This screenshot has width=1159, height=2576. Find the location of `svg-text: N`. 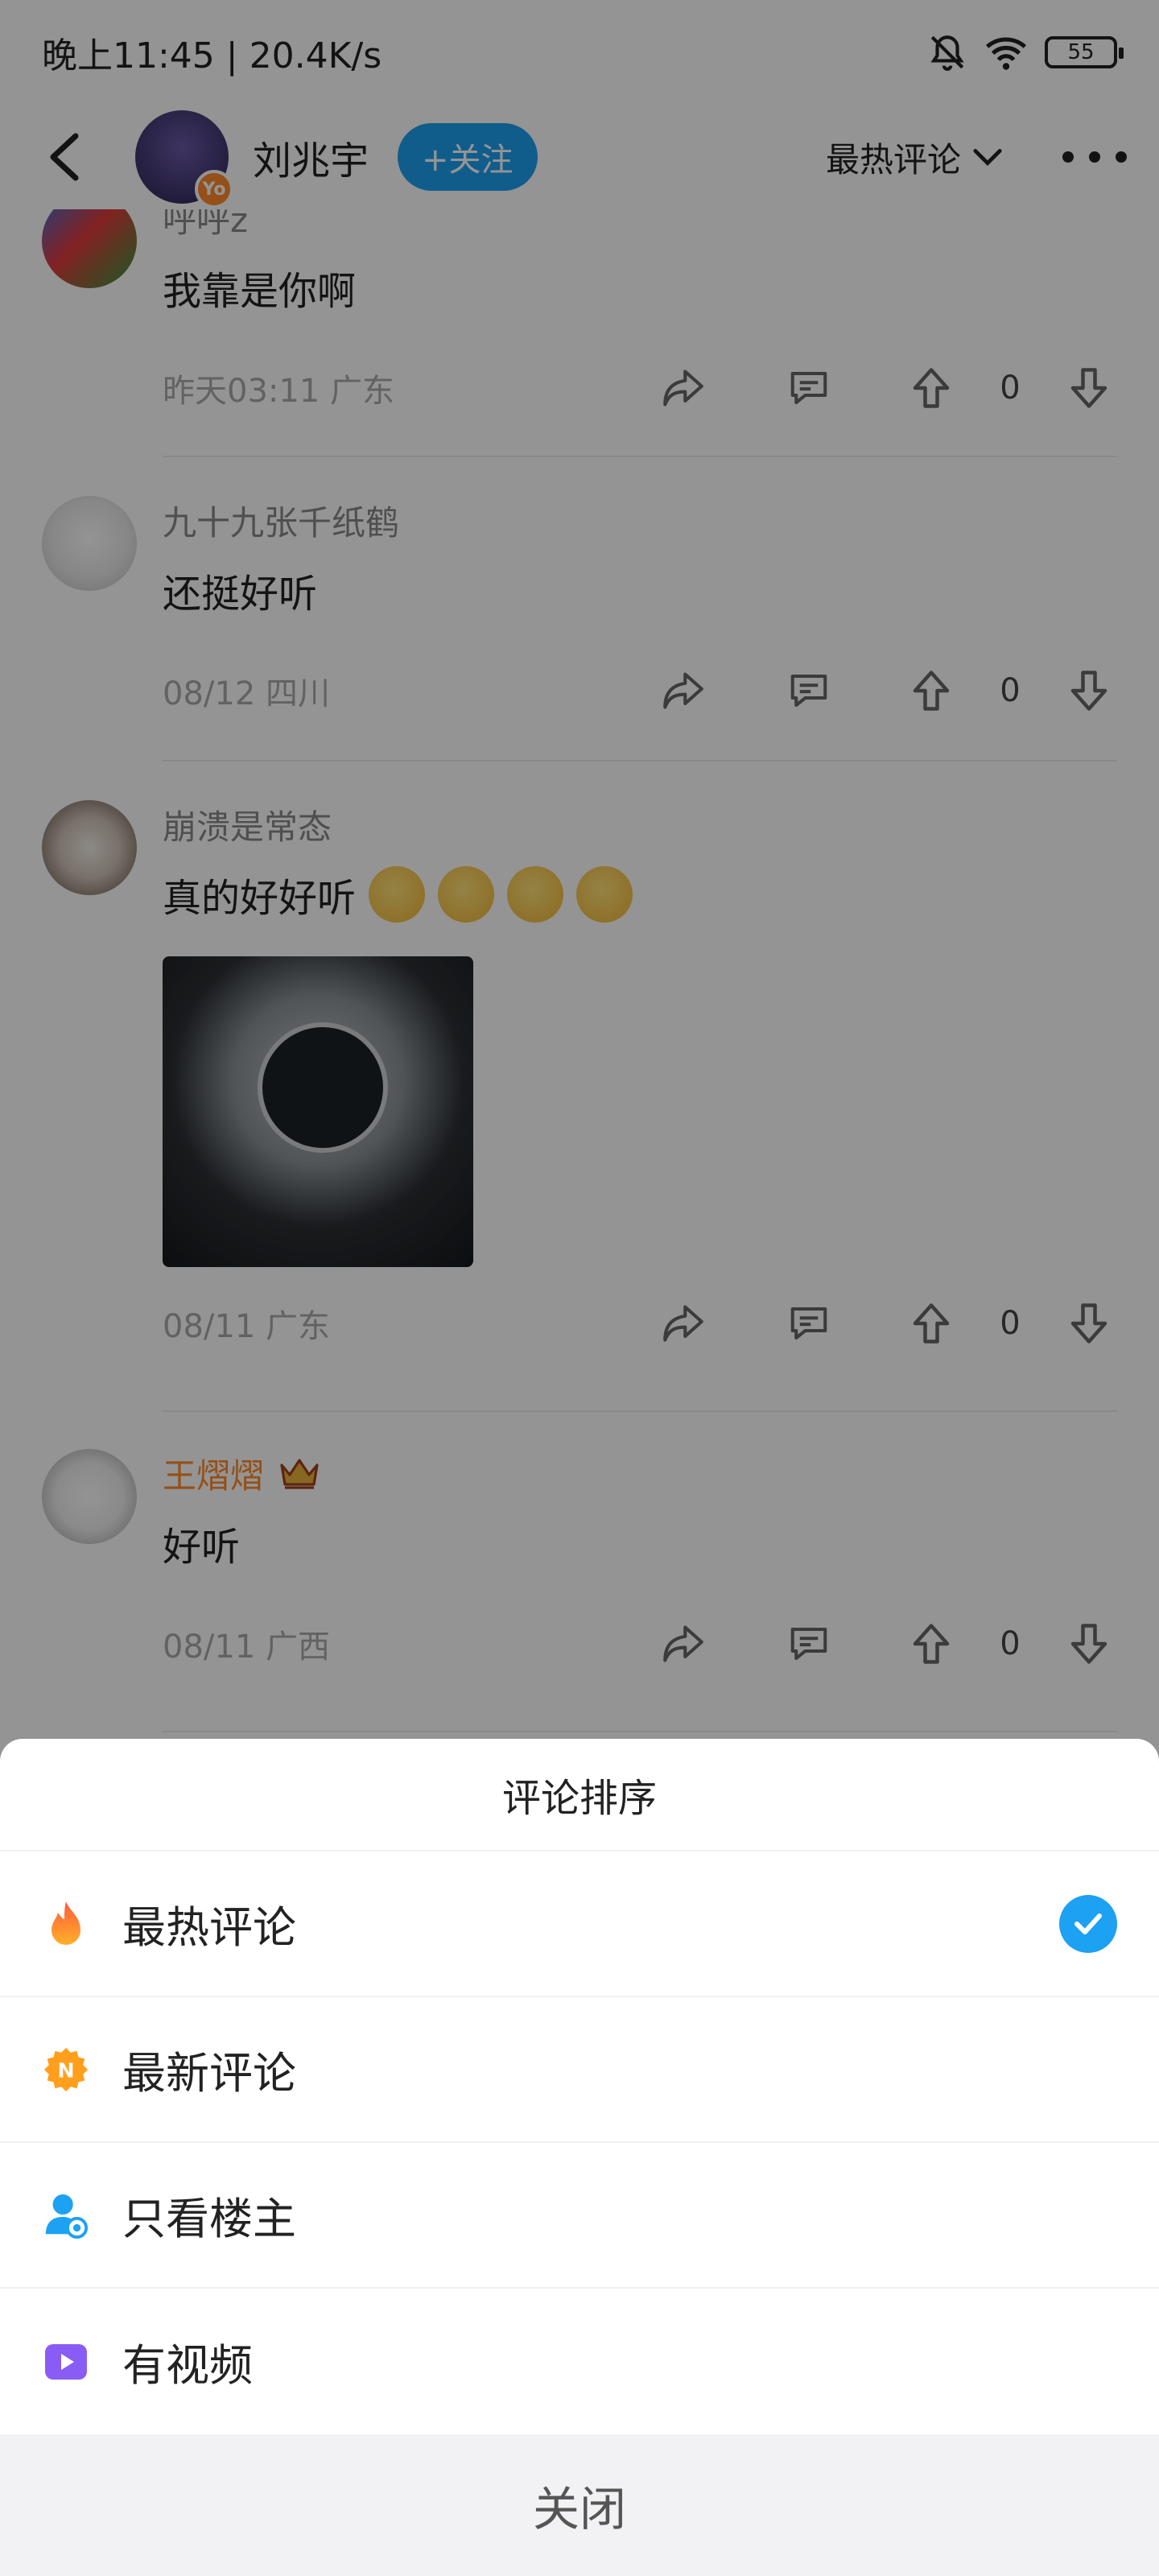

svg-text: N is located at coordinates (65, 2070).